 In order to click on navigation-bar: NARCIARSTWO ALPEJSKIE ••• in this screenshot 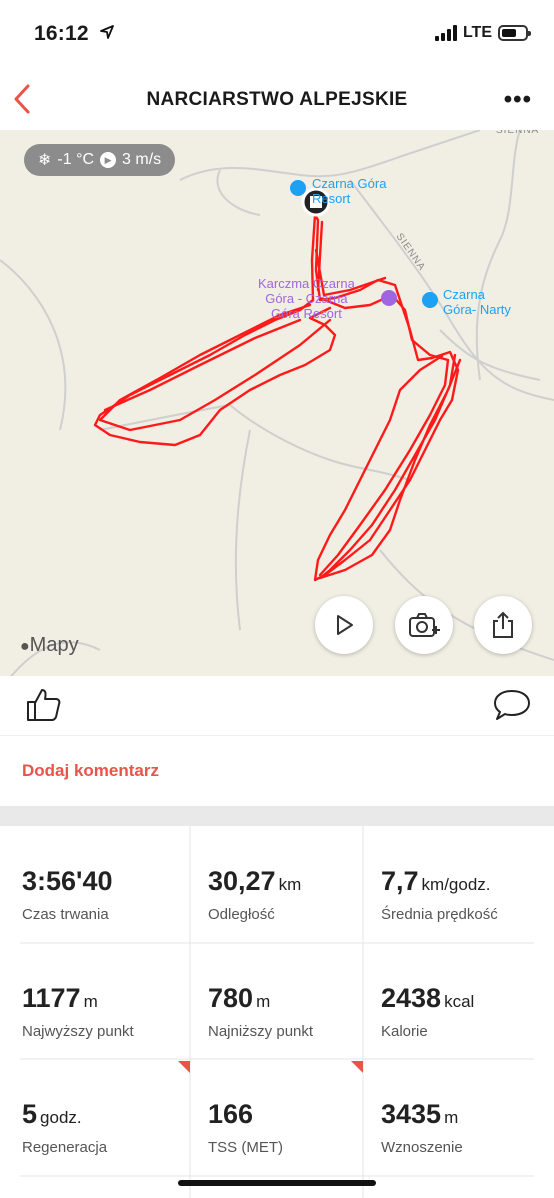, I will do `click(277, 100)`.